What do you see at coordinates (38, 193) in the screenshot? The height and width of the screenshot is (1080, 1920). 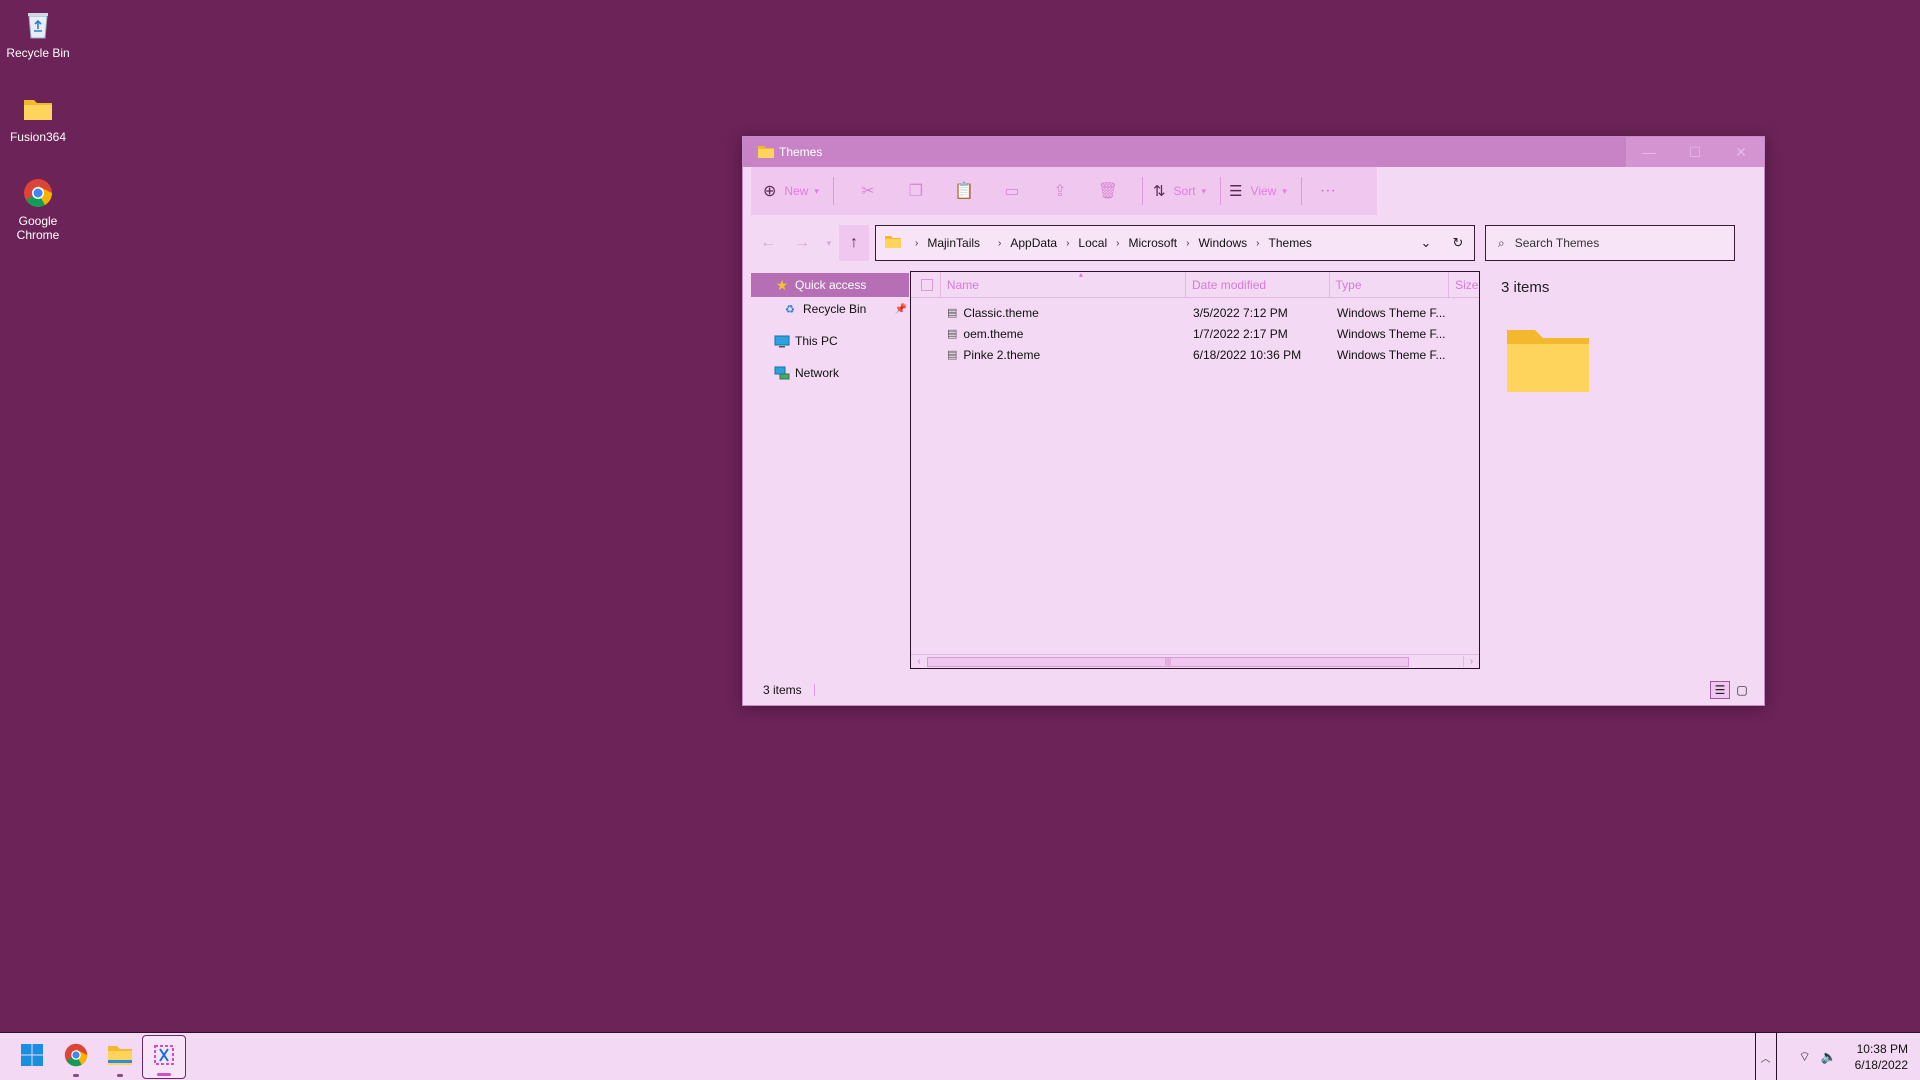 I see `chrome-icon` at bounding box center [38, 193].